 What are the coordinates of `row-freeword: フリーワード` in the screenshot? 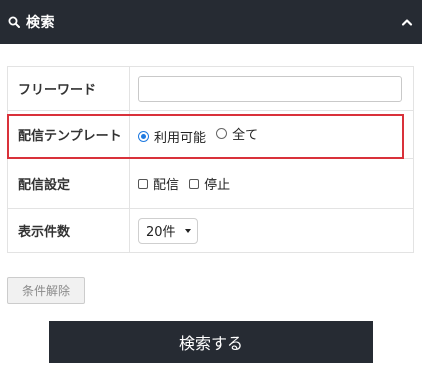 It's located at (210, 88).